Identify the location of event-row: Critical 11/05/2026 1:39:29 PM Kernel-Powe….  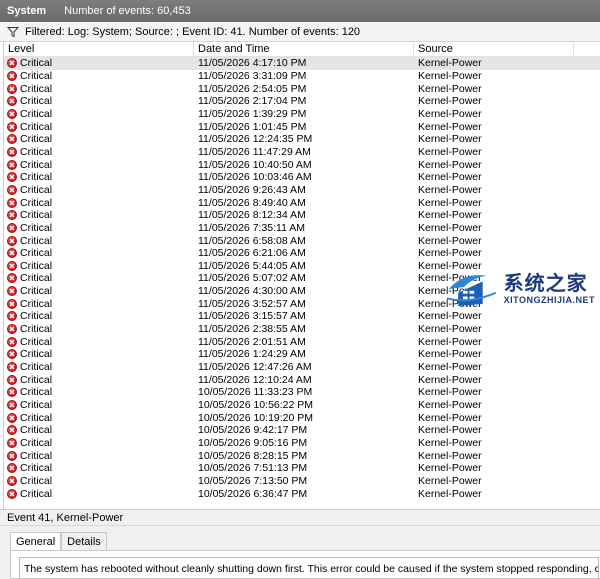
(302, 114).